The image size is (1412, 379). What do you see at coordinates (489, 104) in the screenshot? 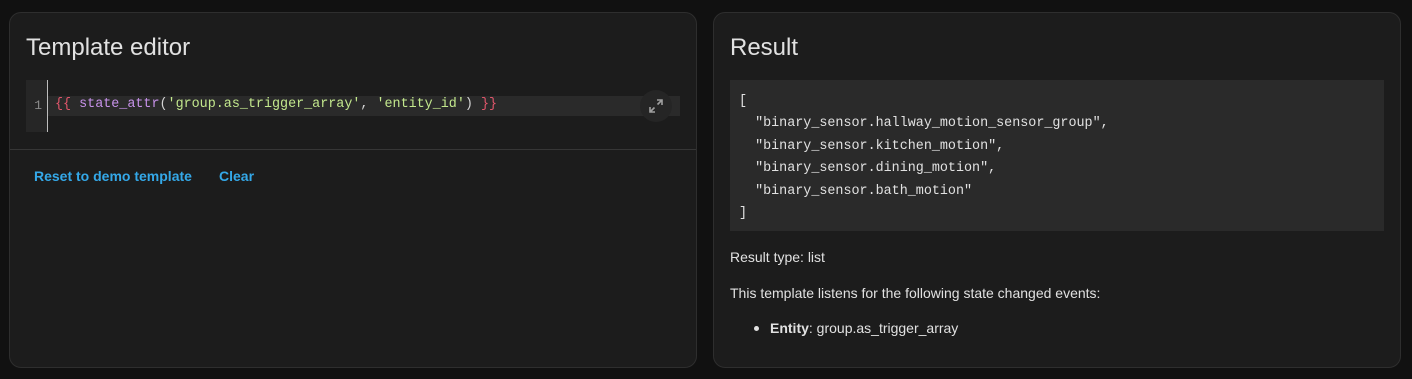
I see `code-close-brace: }}` at bounding box center [489, 104].